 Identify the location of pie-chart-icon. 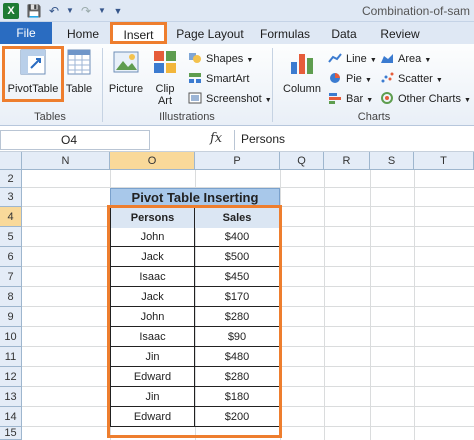
(335, 78).